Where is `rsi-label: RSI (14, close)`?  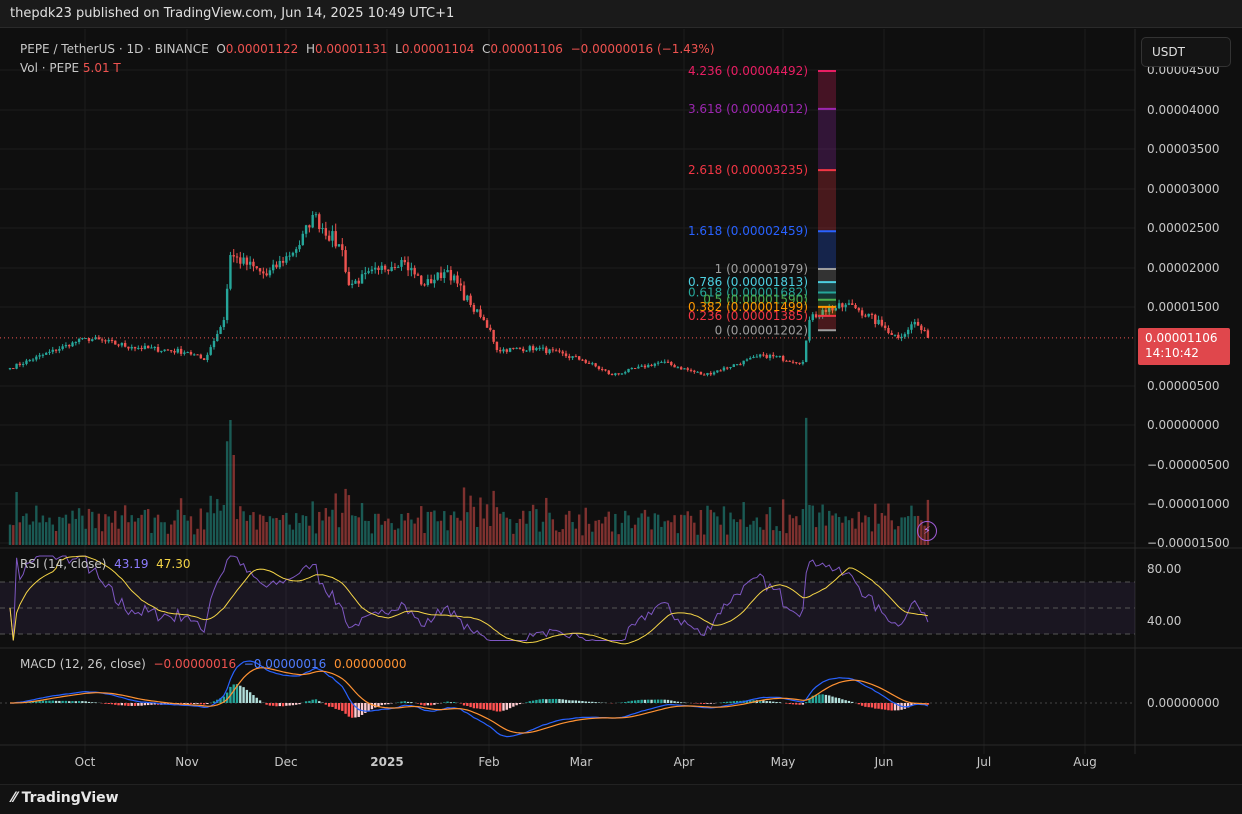
rsi-label: RSI (14, close) is located at coordinates (63, 564).